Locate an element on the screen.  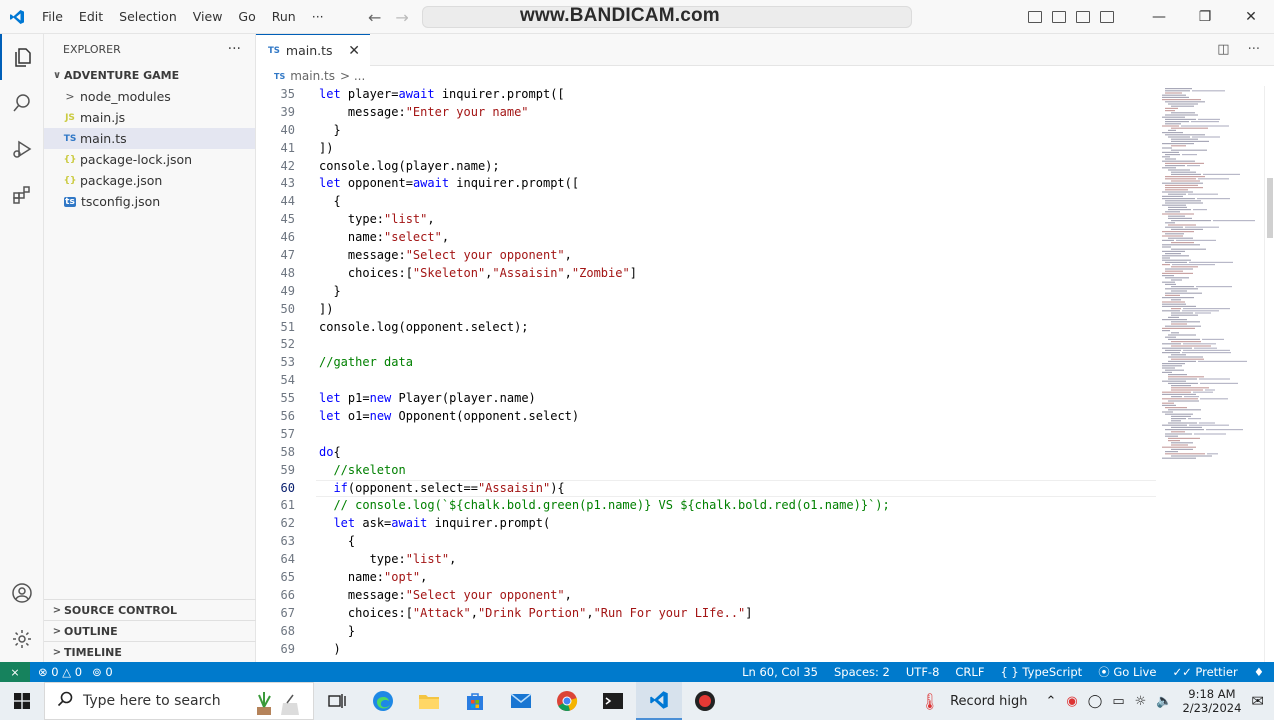
microsoft-store-icon is located at coordinates (475, 701).